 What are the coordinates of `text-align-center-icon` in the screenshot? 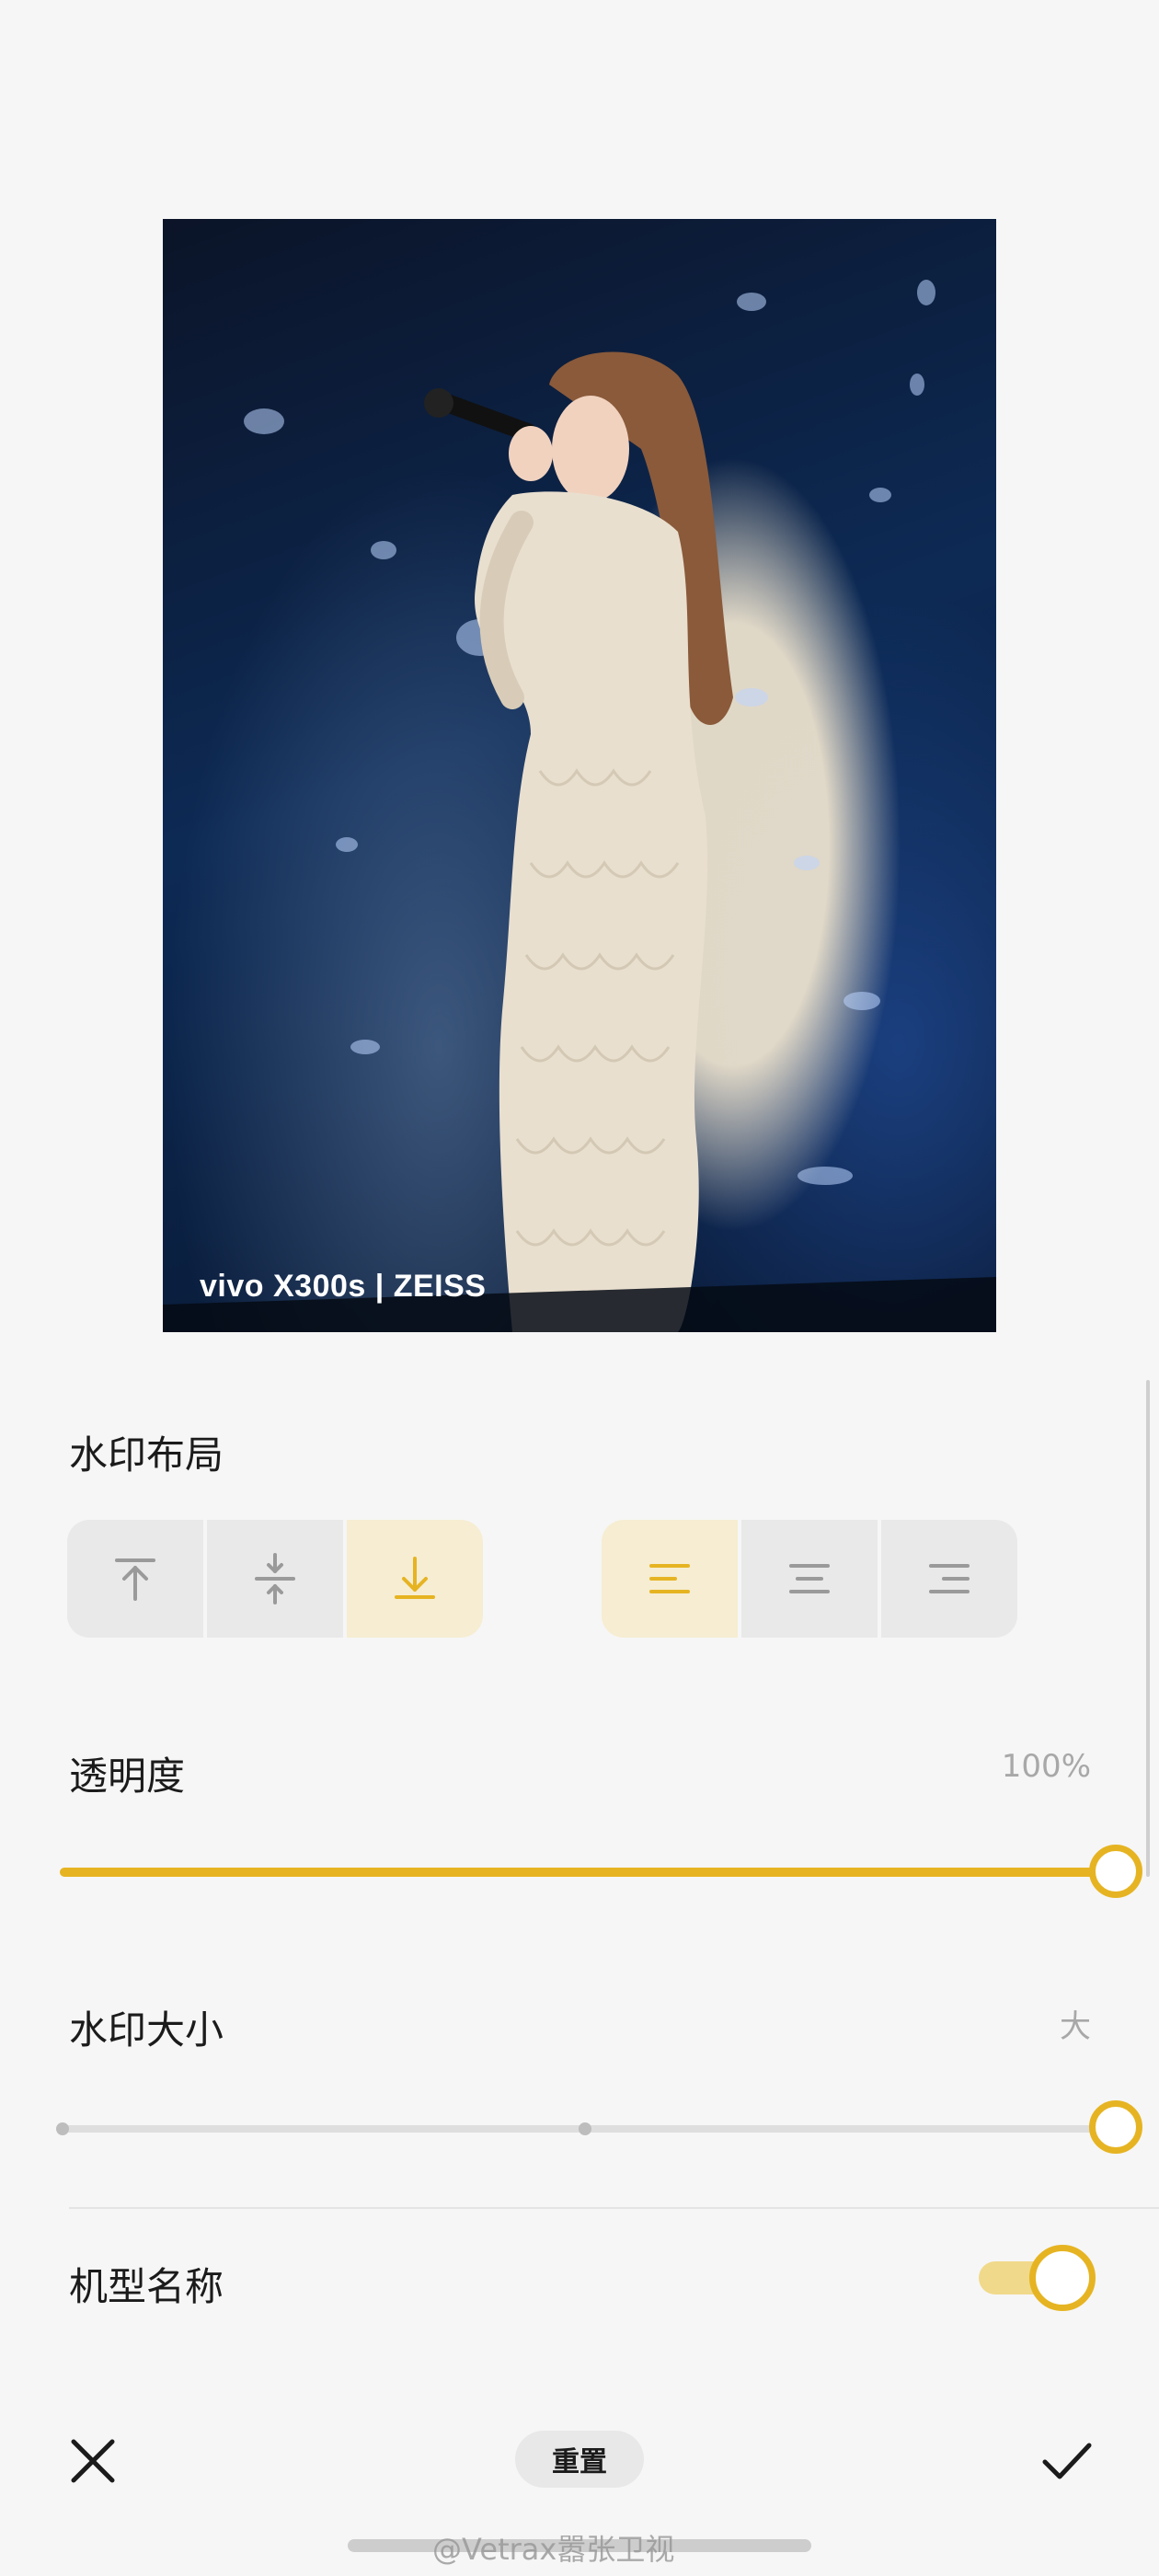 It's located at (809, 1578).